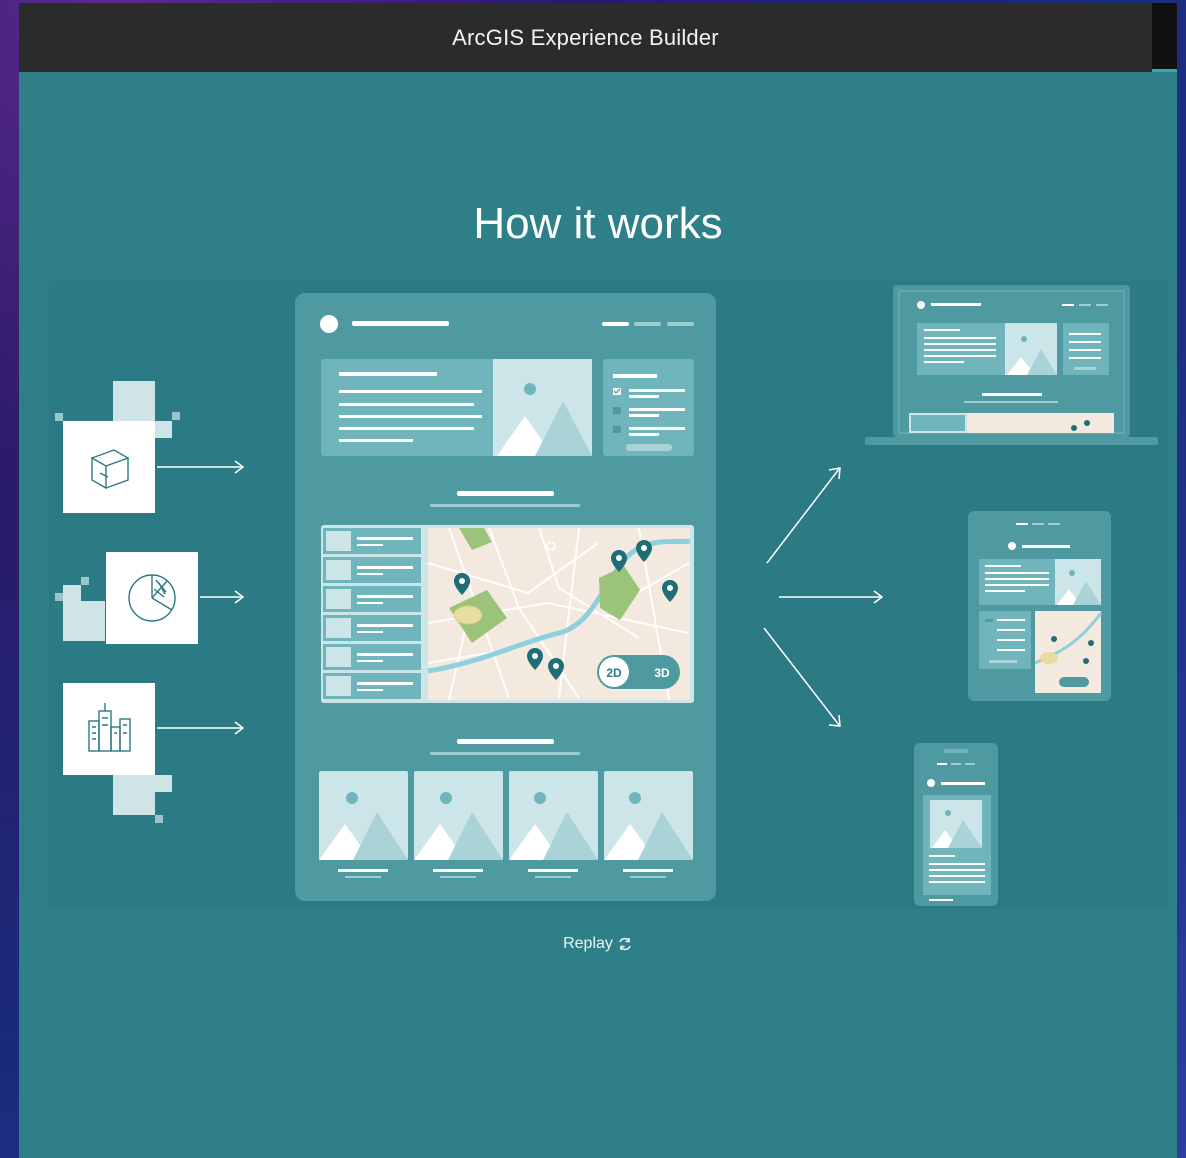  Describe the element at coordinates (1011, 365) in the screenshot. I see `laptop-preview` at that location.